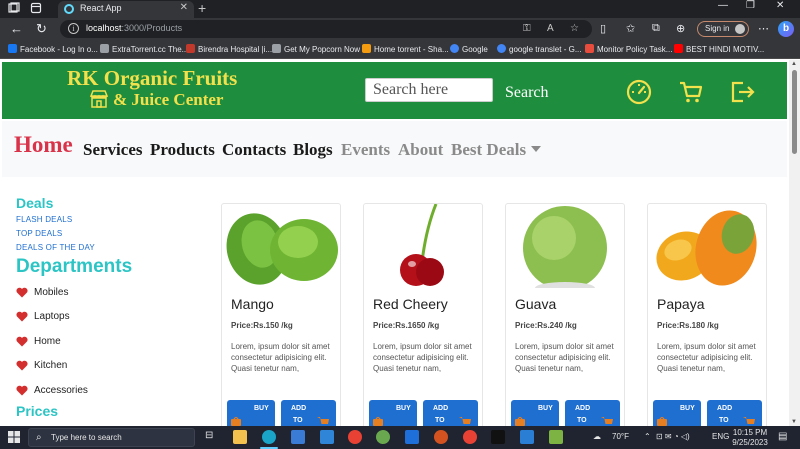  Describe the element at coordinates (750, 5) in the screenshot. I see `maximize-icon: ❐` at that location.